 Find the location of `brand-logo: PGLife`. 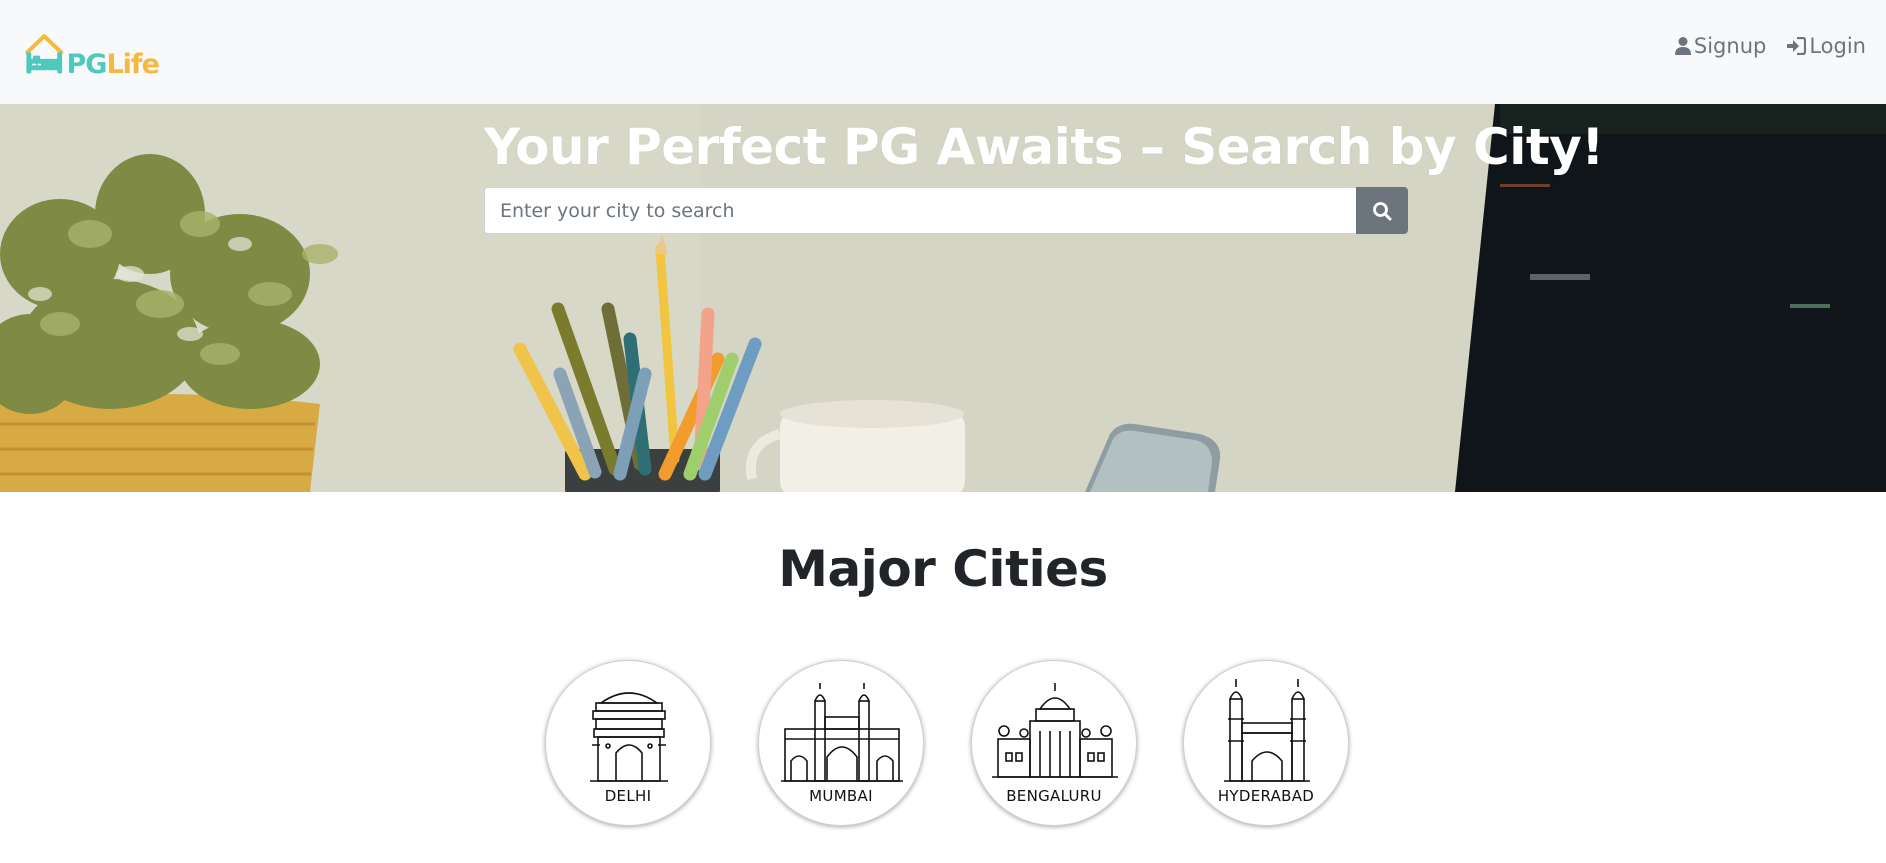

brand-logo: PGLife is located at coordinates (92, 52).